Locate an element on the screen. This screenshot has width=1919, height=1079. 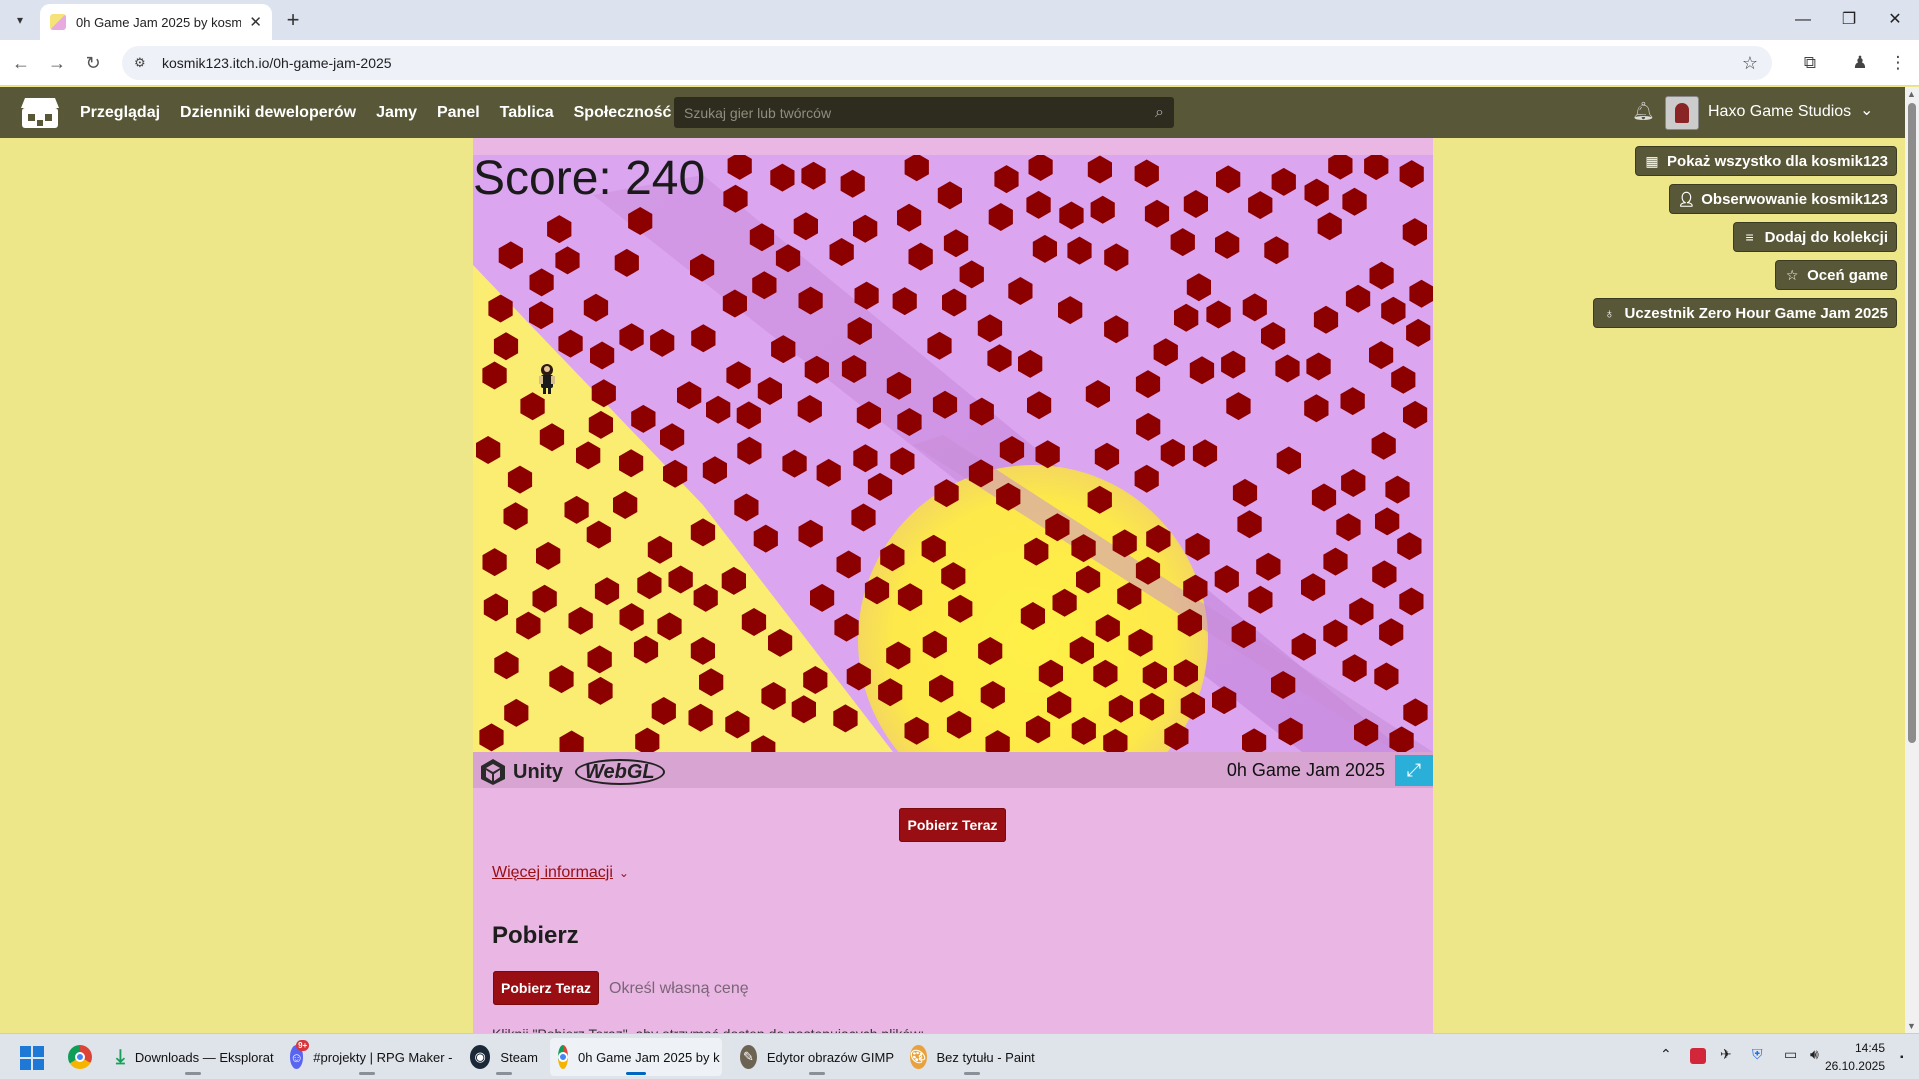
clock-date: 26.10.2025 is located at coordinates (1854, 1066).